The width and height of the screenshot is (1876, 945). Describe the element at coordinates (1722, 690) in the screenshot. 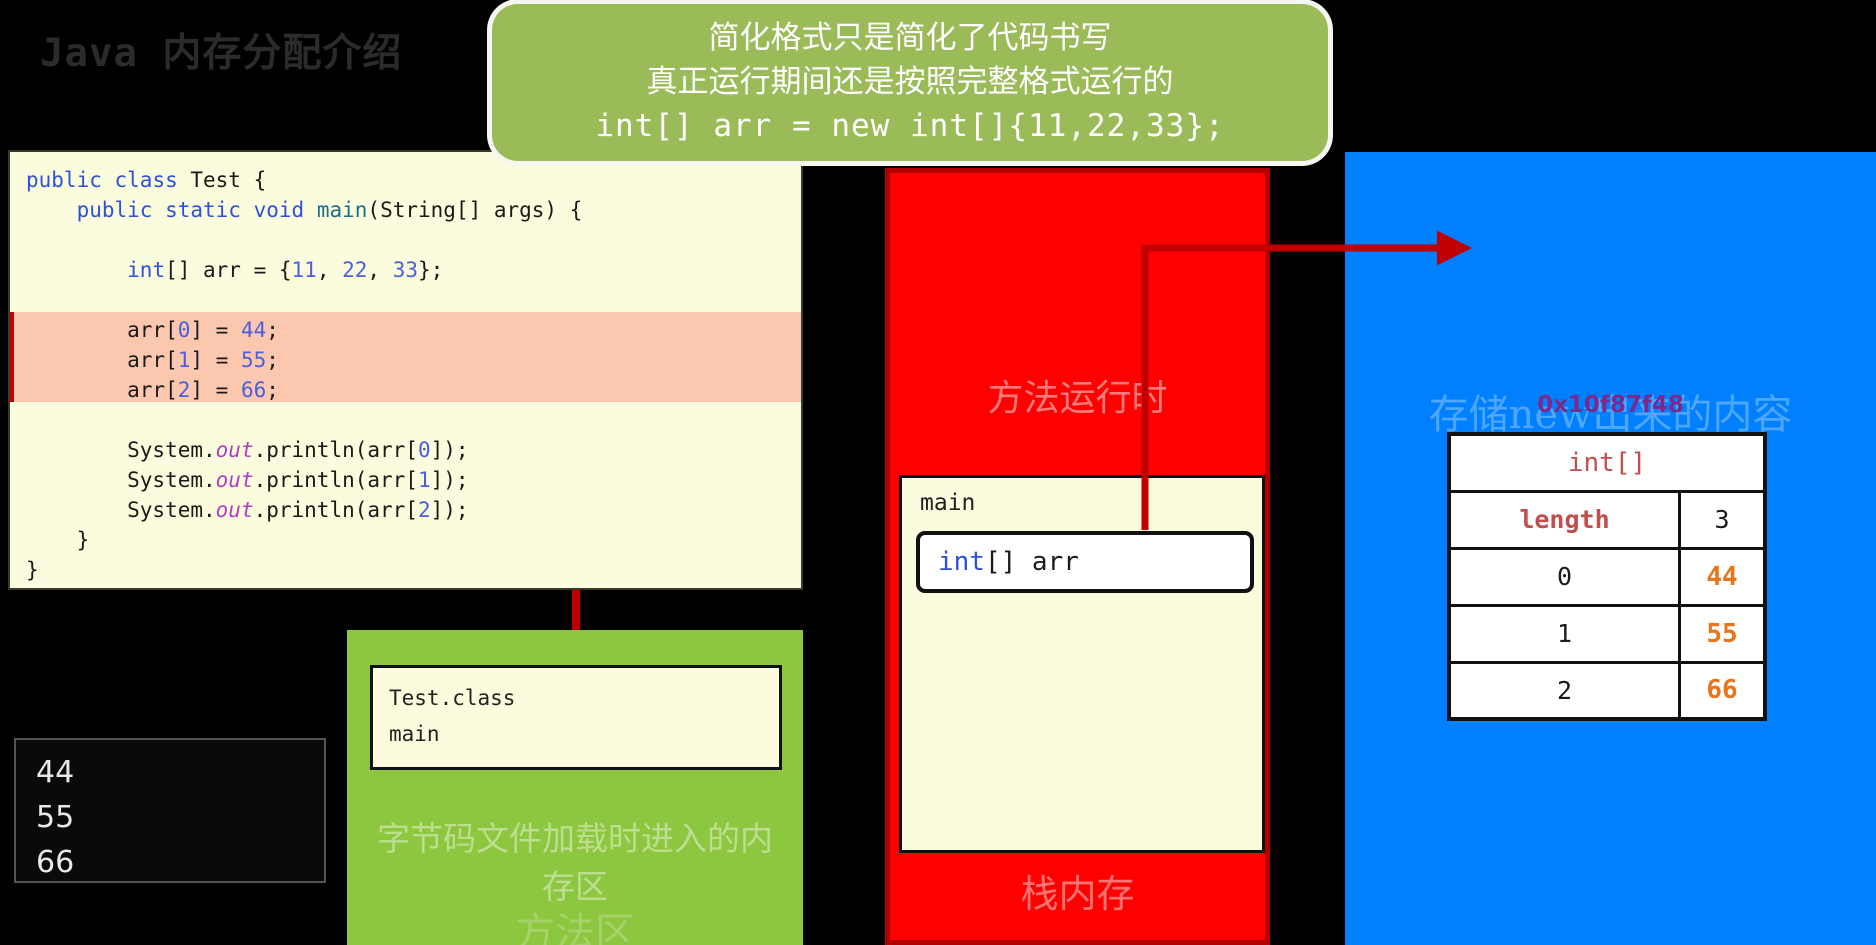

I see `array-value-2: 66` at that location.